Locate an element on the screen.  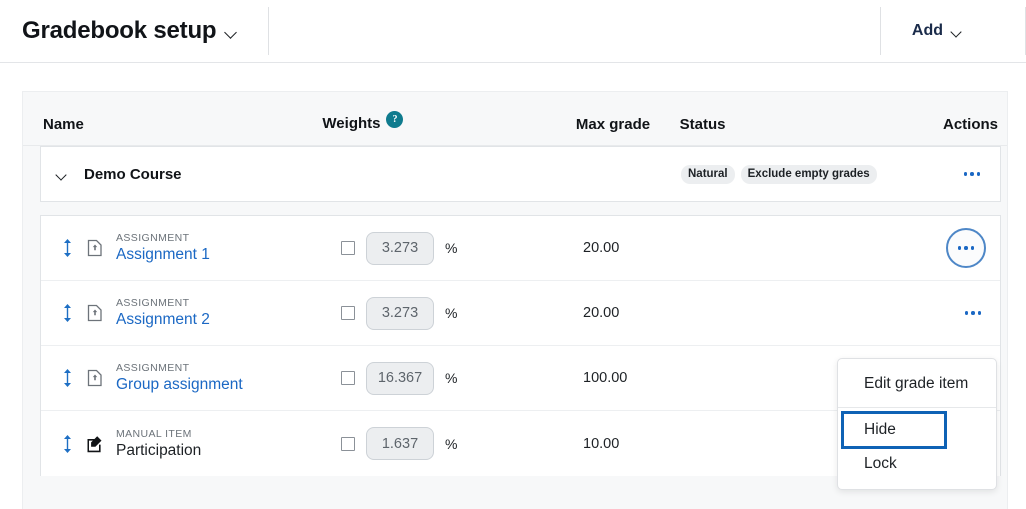
course-status-badges: Natural Exclude empty grades is located at coordinates (796, 174).